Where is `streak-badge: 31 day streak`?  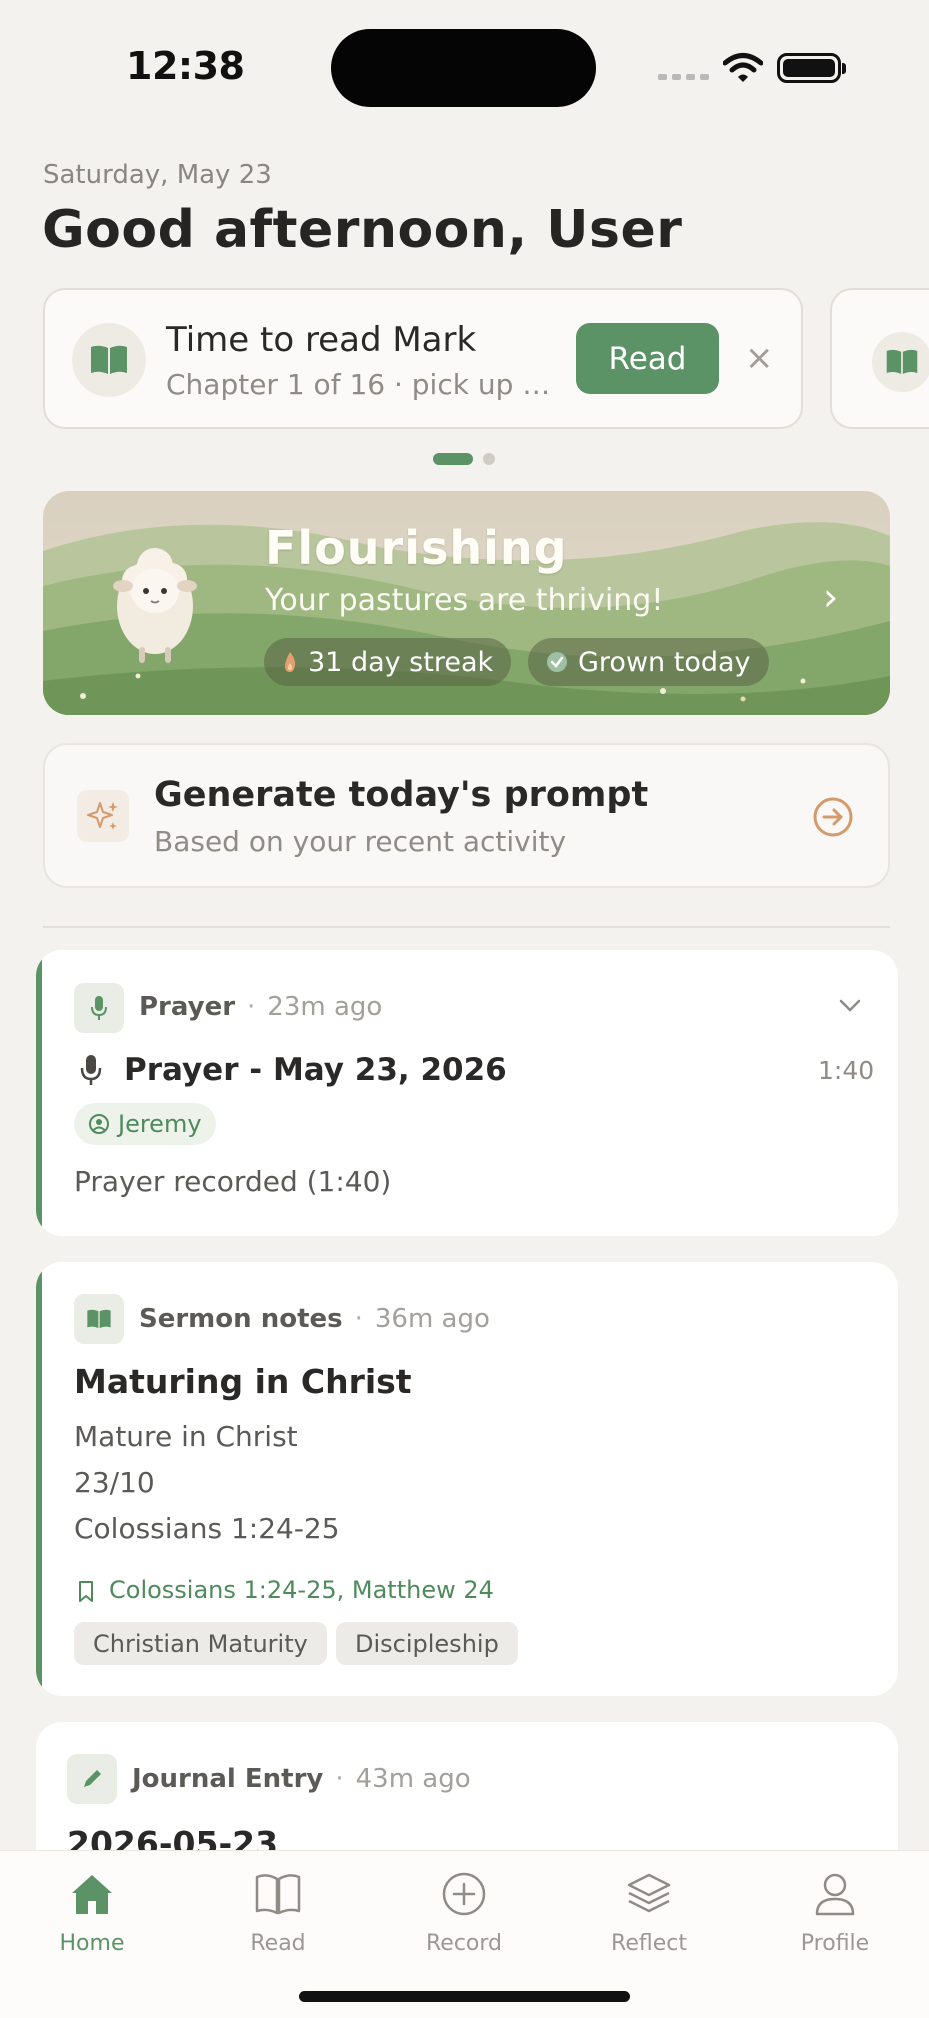
streak-badge: 31 day streak is located at coordinates (388, 662).